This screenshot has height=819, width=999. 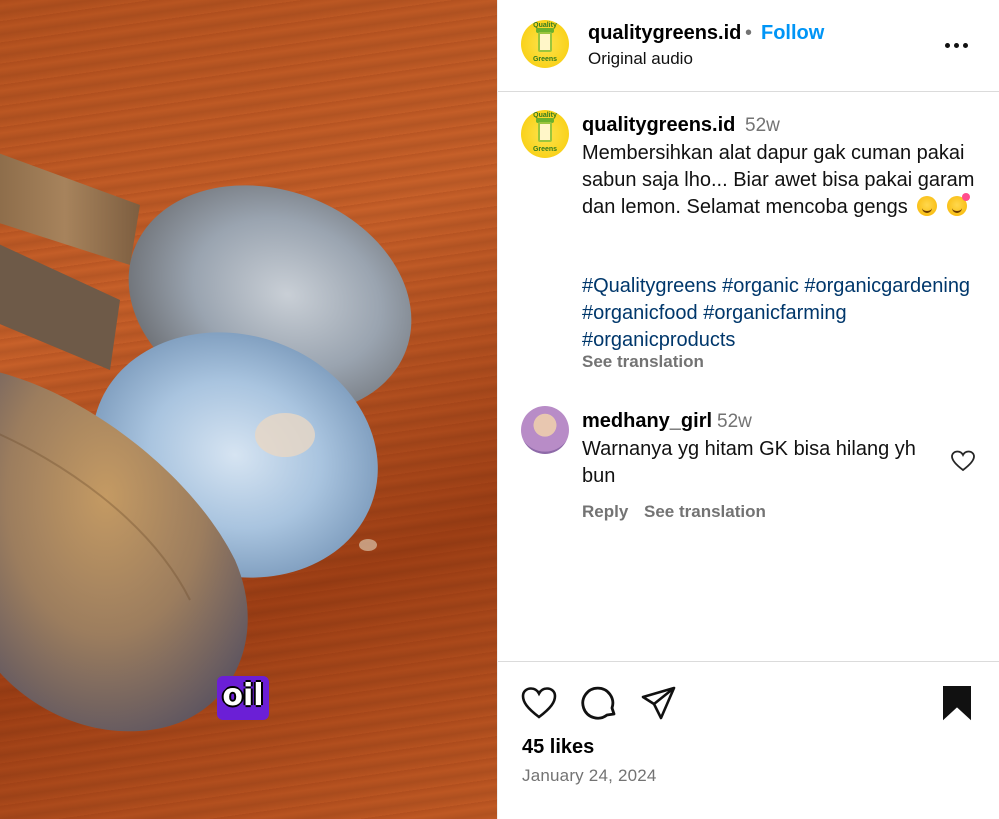 I want to click on share-icon, so click(x=659, y=703).